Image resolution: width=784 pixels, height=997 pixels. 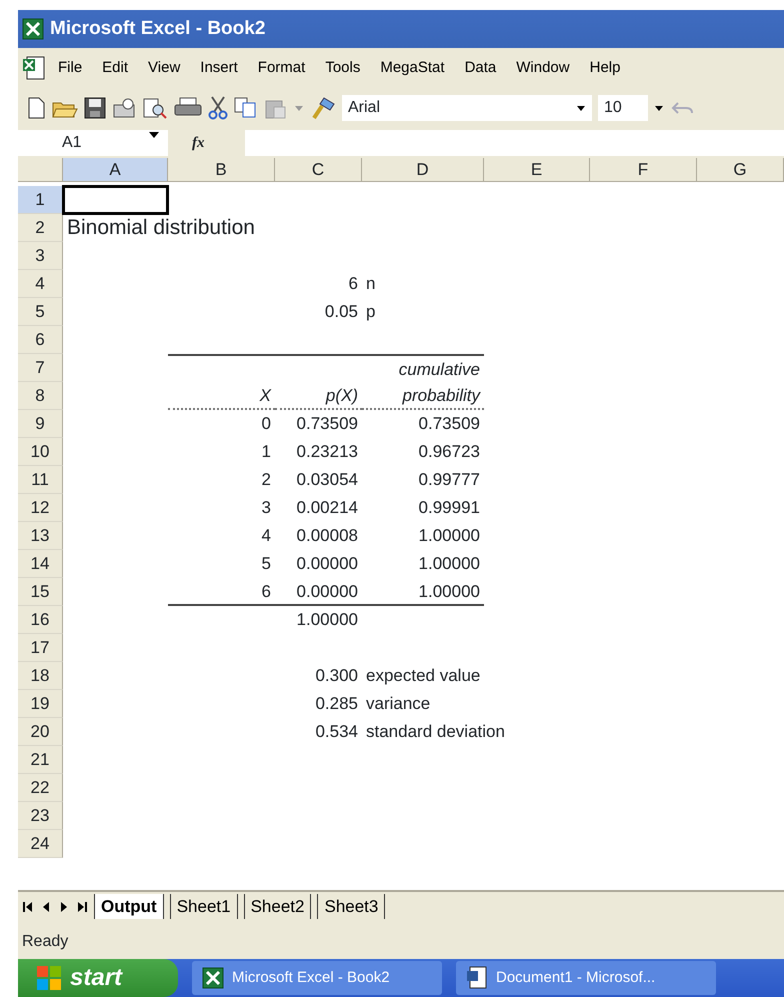 What do you see at coordinates (412, 68) in the screenshot?
I see `menu-item: MegaStat` at bounding box center [412, 68].